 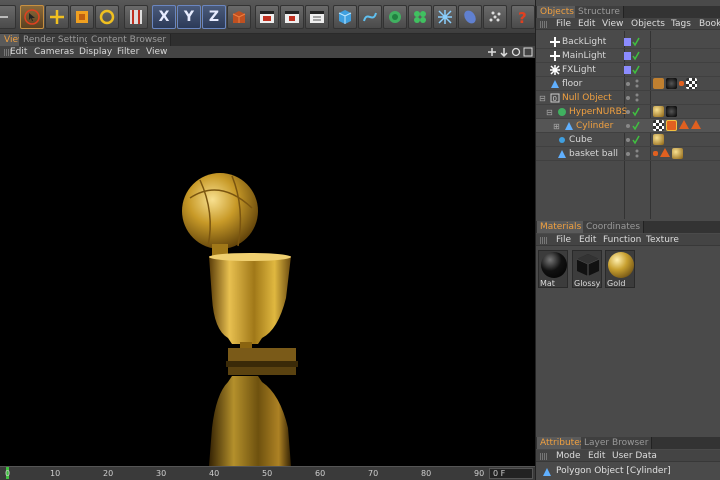 I want to click on tick-label: 90, so click(x=479, y=473).